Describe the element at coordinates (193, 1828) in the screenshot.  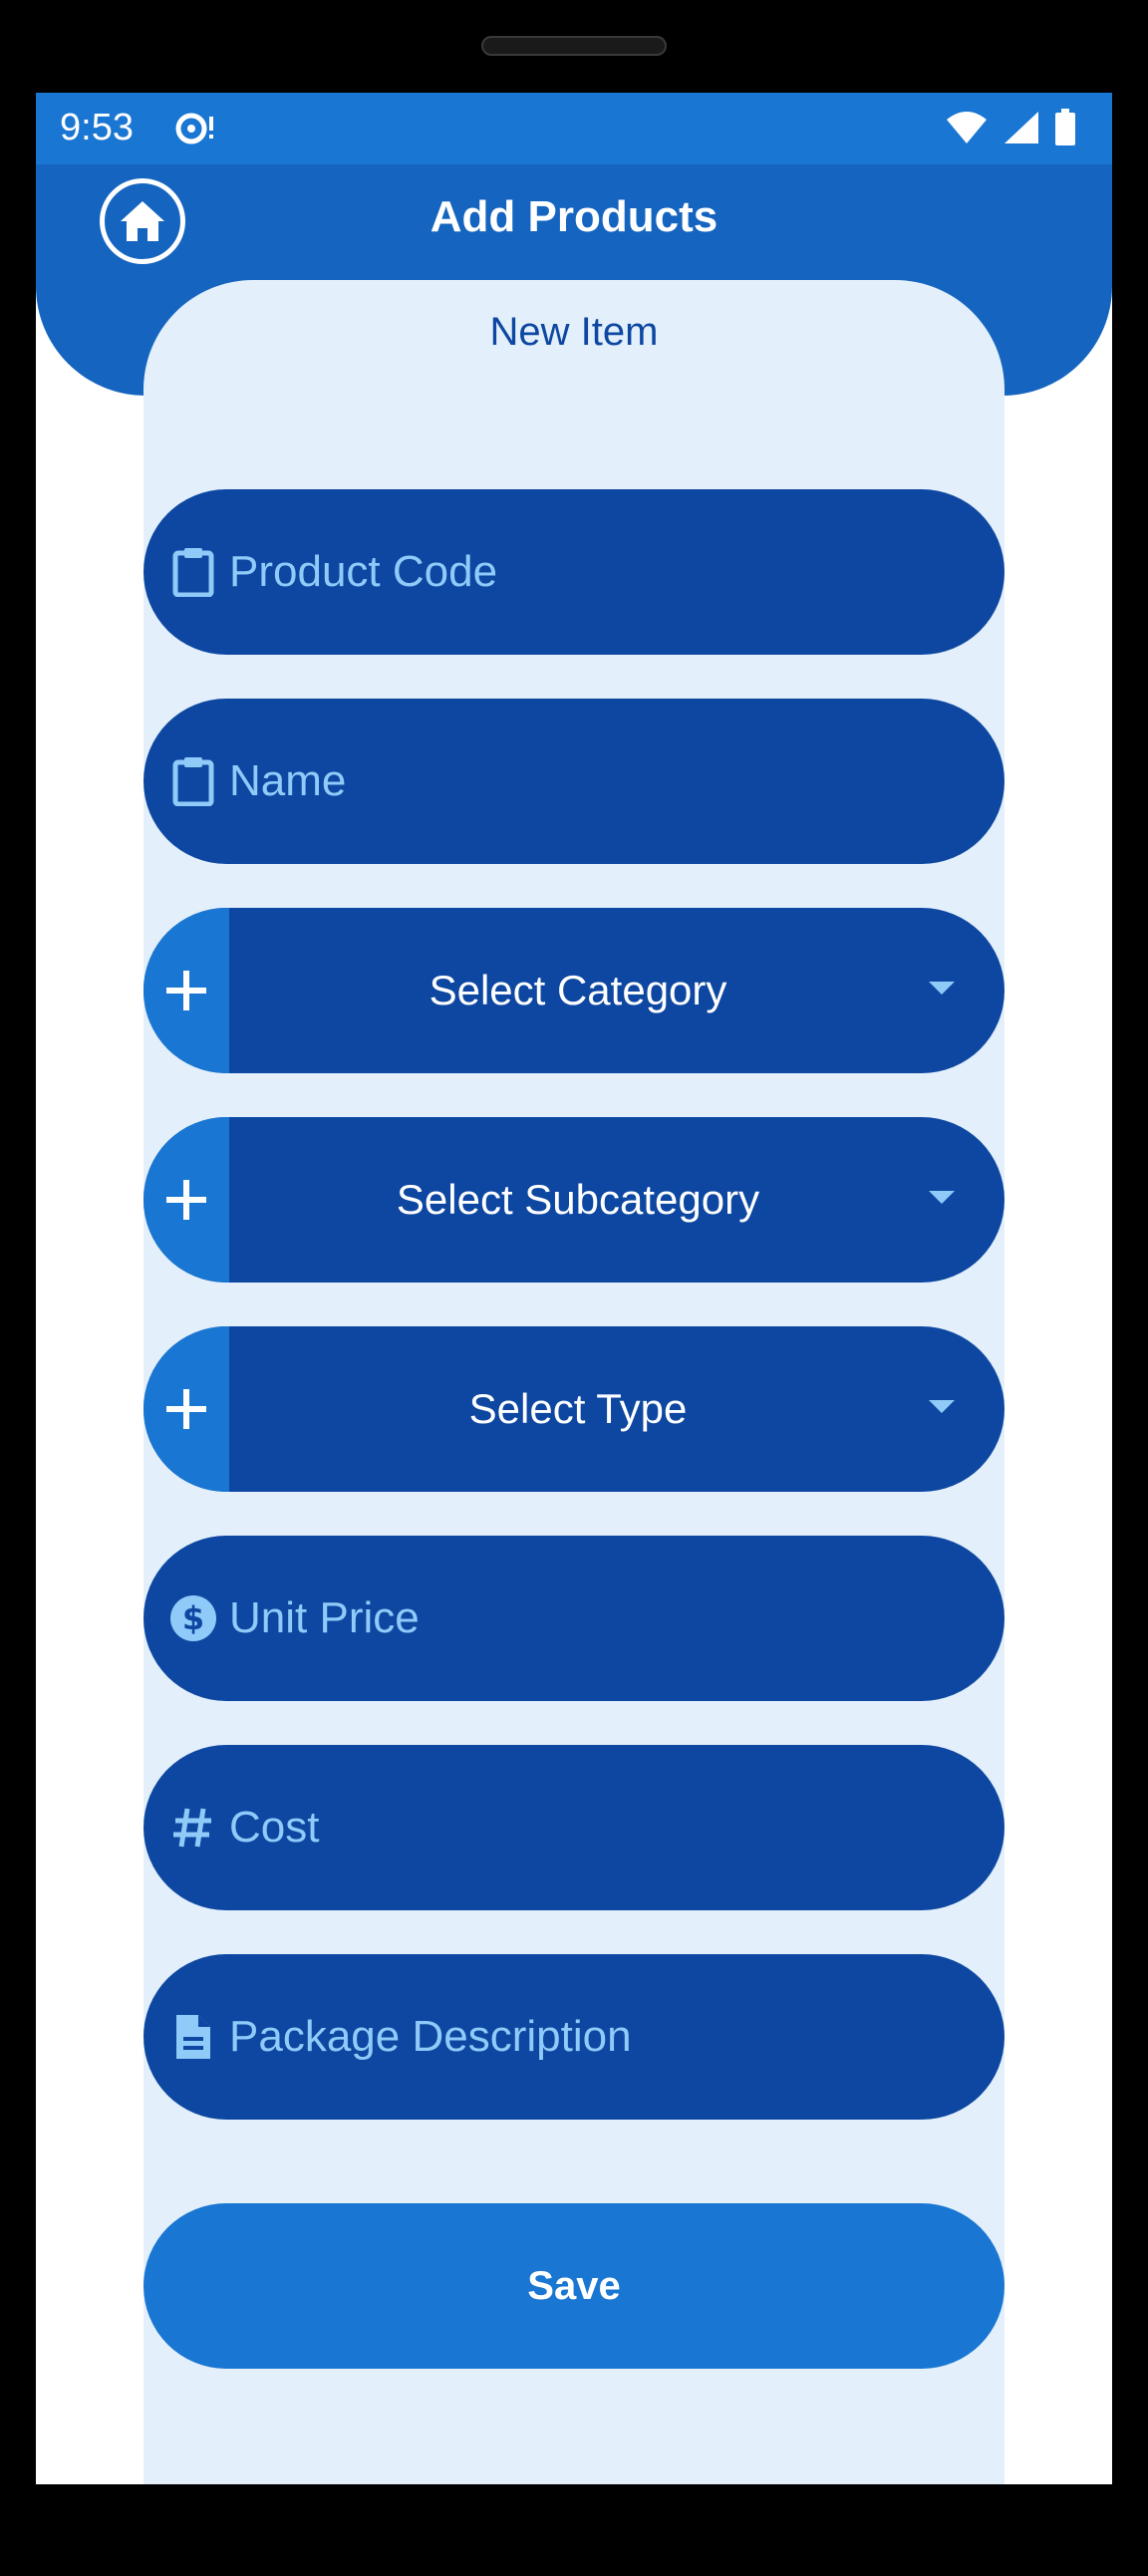
I see `hash-icon` at that location.